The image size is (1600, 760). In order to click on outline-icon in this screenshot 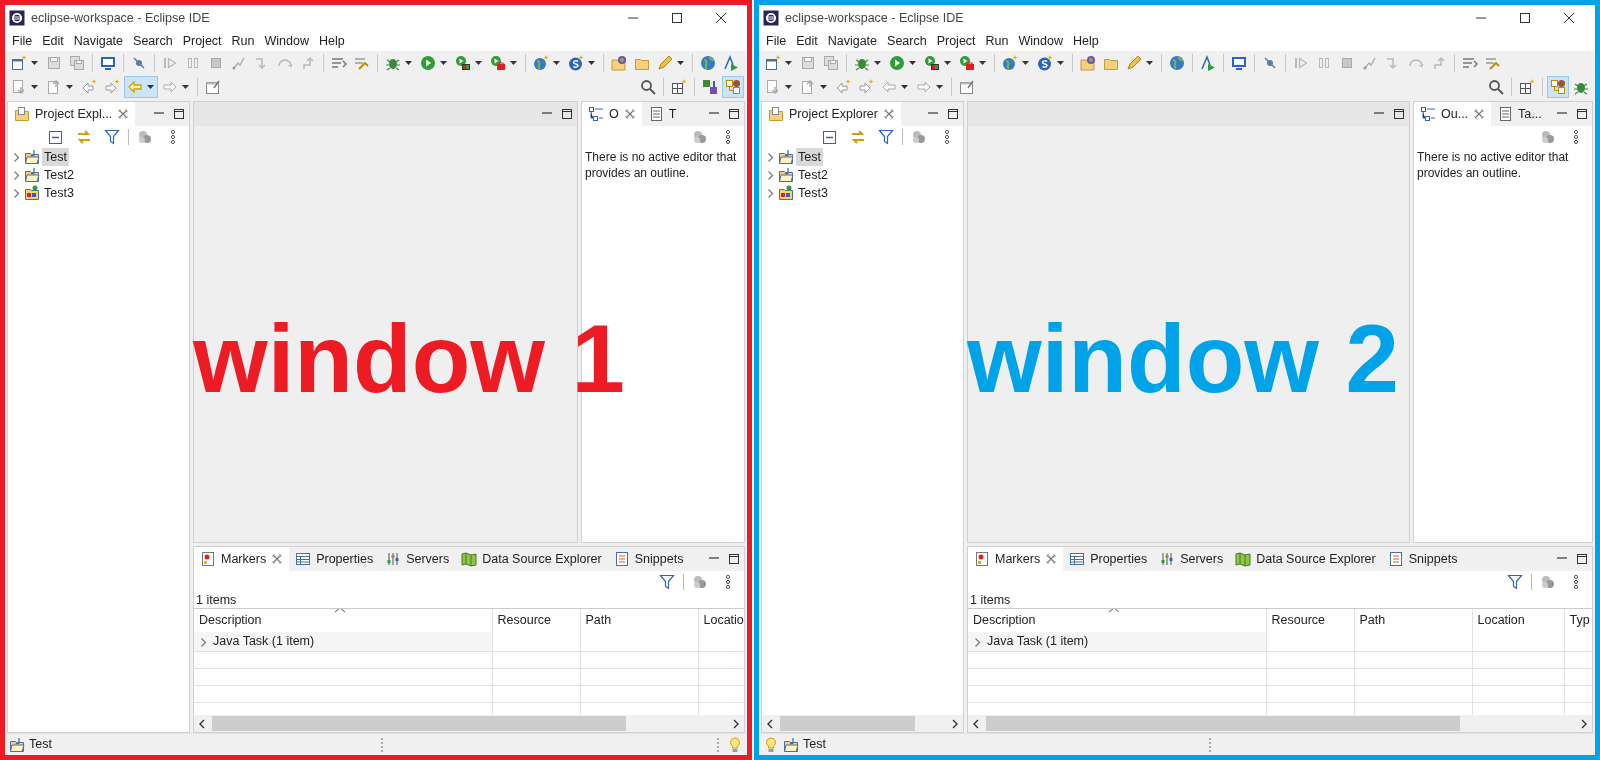, I will do `click(1428, 114)`.